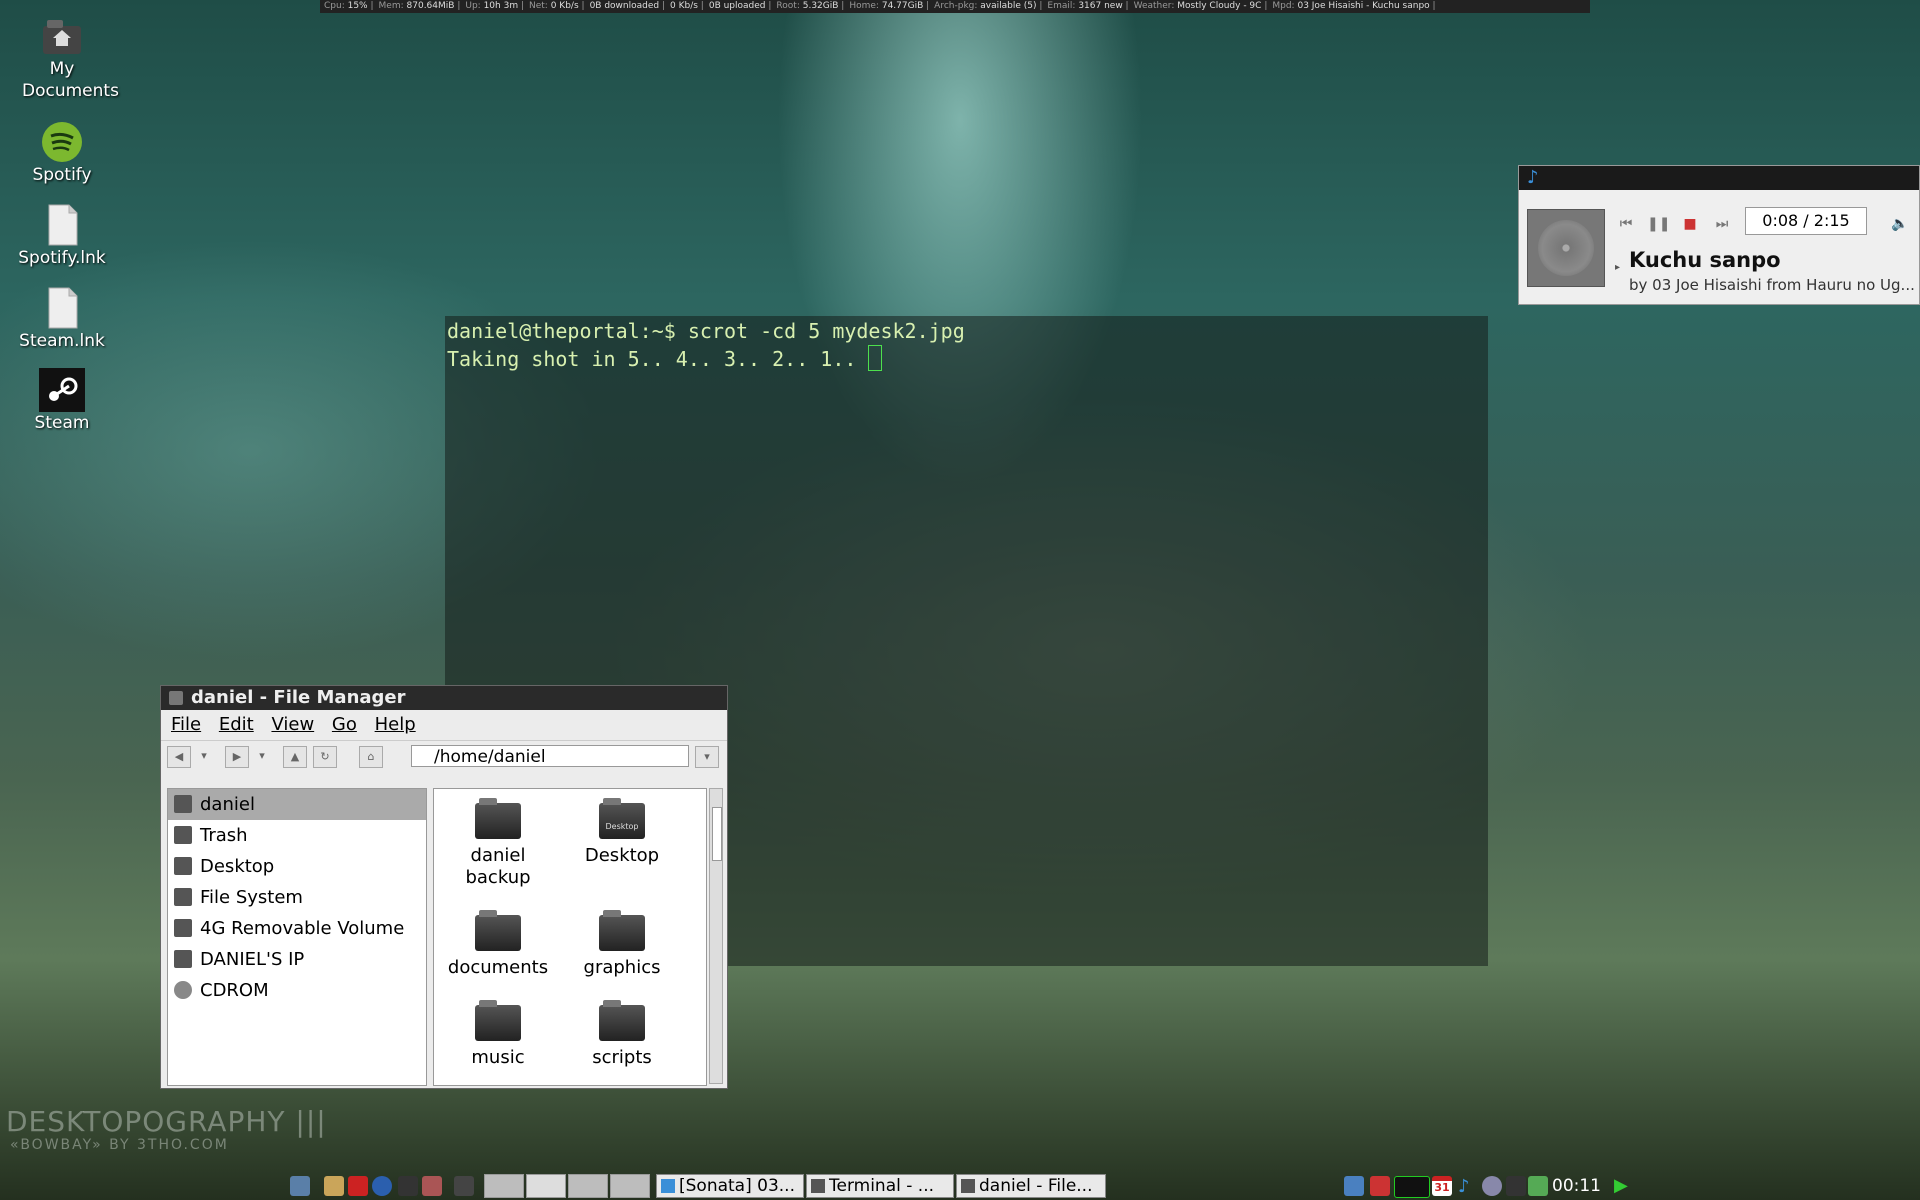 Image resolution: width=1920 pixels, height=1200 pixels. I want to click on browser-launcher-icon, so click(382, 1186).